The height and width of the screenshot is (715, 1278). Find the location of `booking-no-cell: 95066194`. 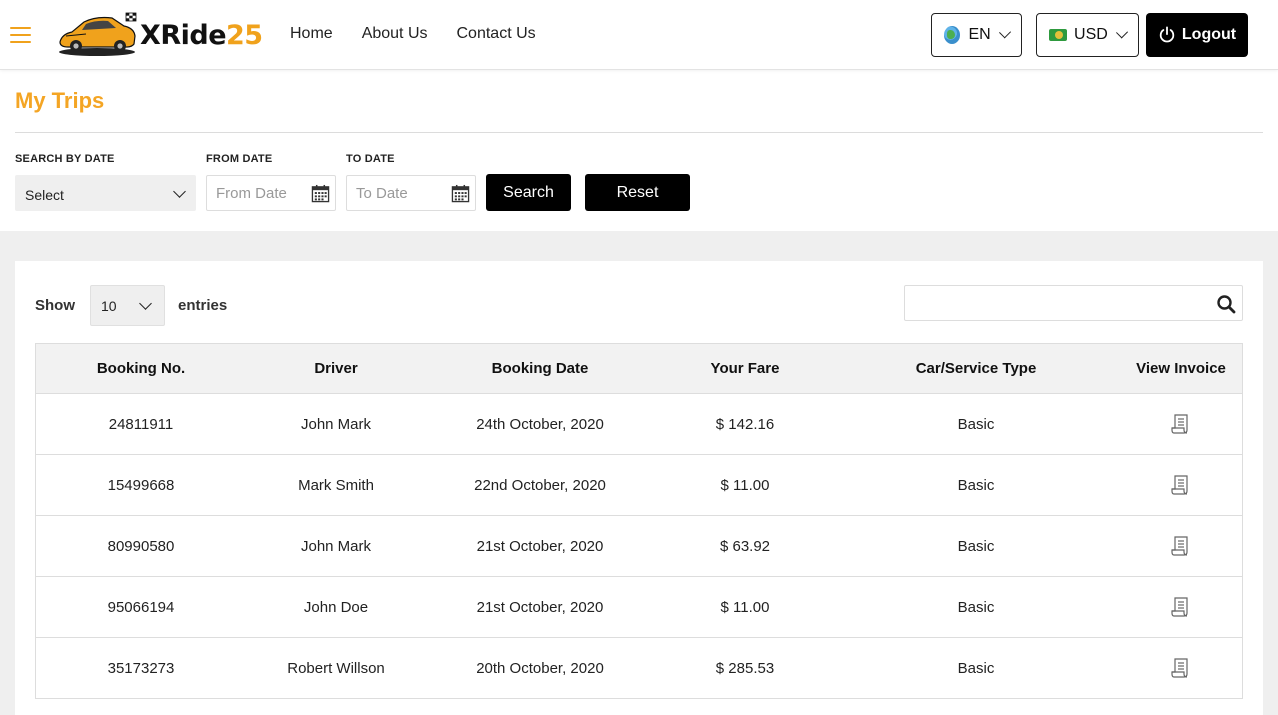

booking-no-cell: 95066194 is located at coordinates (141, 607).